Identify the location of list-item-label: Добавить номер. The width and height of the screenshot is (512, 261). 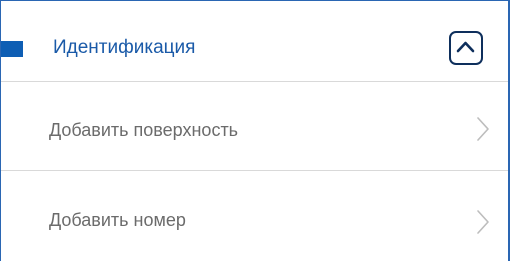
(117, 220).